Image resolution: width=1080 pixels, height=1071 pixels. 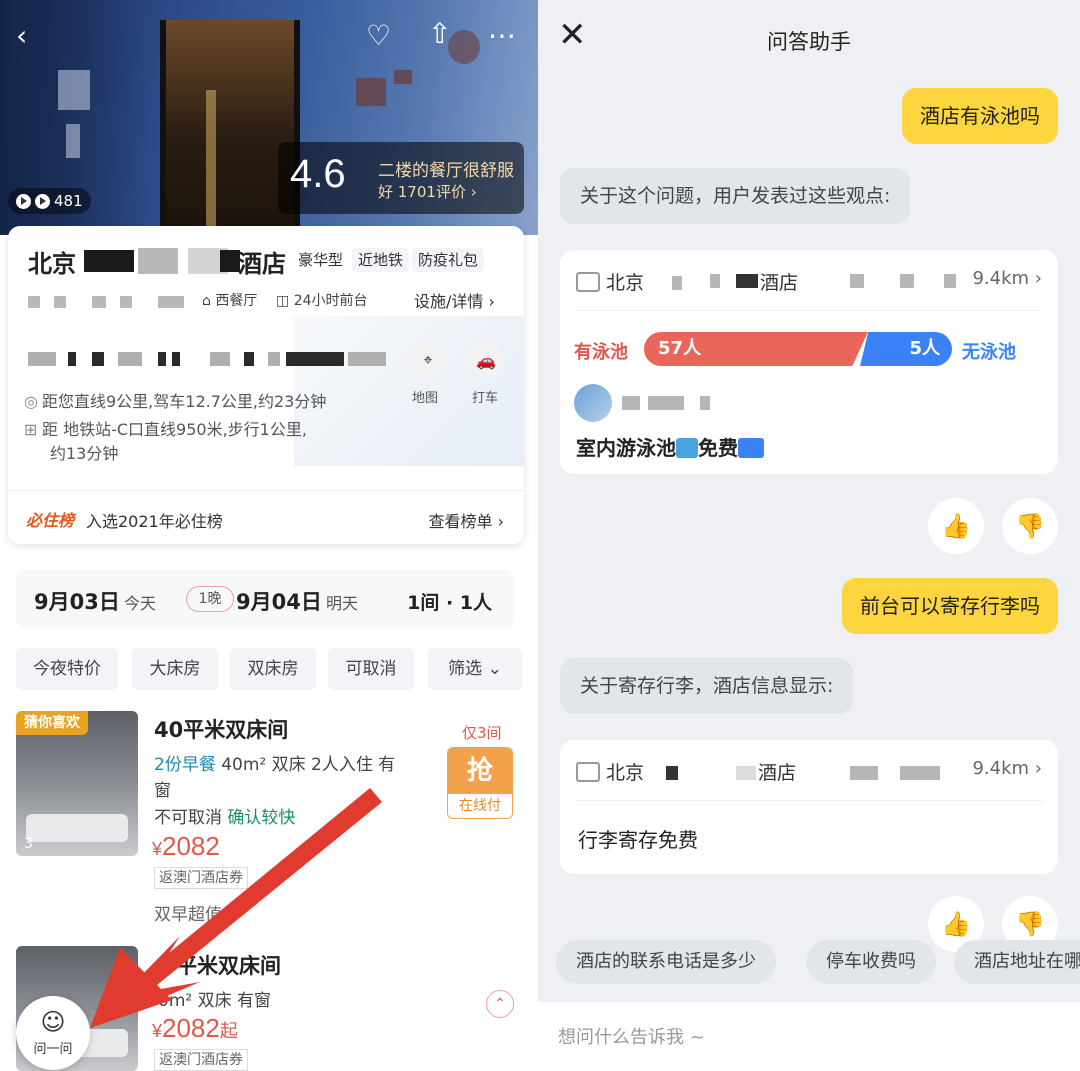 What do you see at coordinates (989, 352) in the screenshot?
I see `no-pool-label: 无泳池` at bounding box center [989, 352].